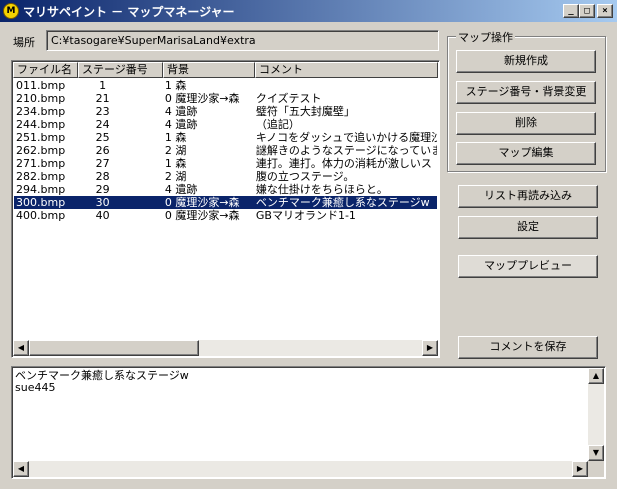 The height and width of the screenshot is (489, 617). What do you see at coordinates (300, 469) in the screenshot?
I see `comment-horizontal-scrollbar: ◀ ▶` at bounding box center [300, 469].